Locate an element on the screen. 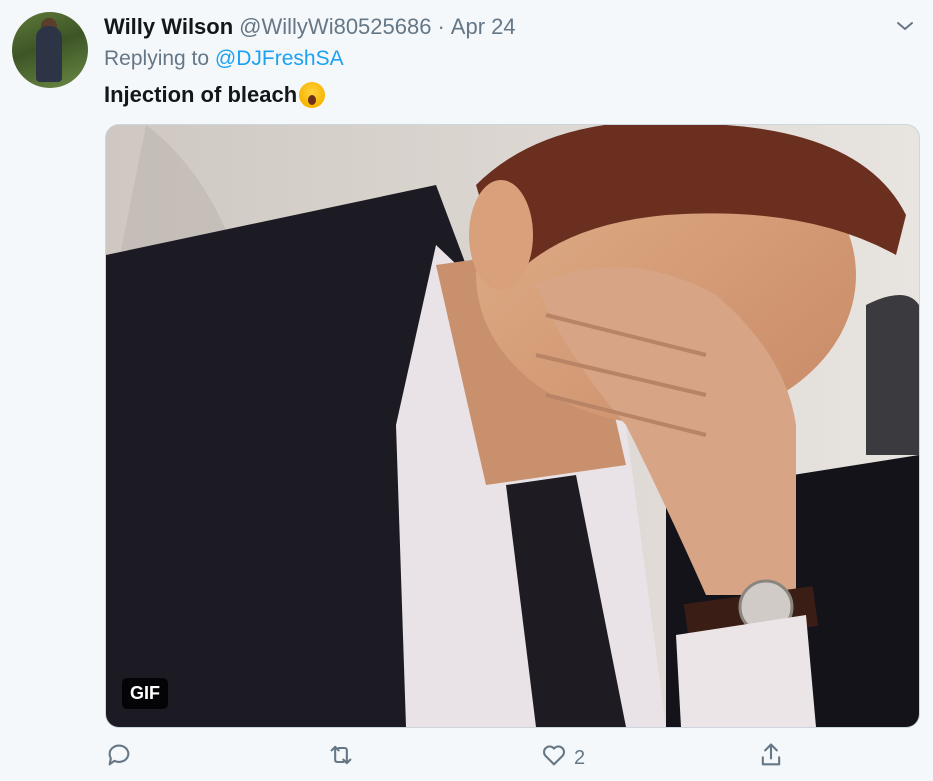 The image size is (933, 781). reply-button is located at coordinates (119, 758).